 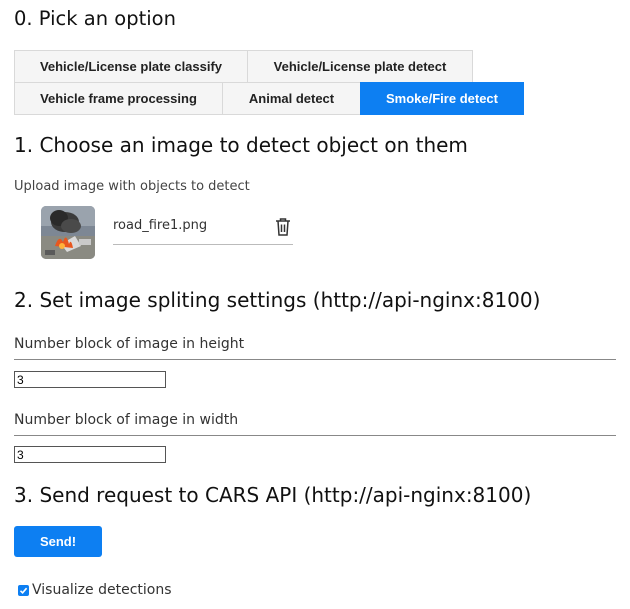 What do you see at coordinates (131, 66) in the screenshot?
I see `option-vehicle-plate-classify: Vehicle/License plate classify` at bounding box center [131, 66].